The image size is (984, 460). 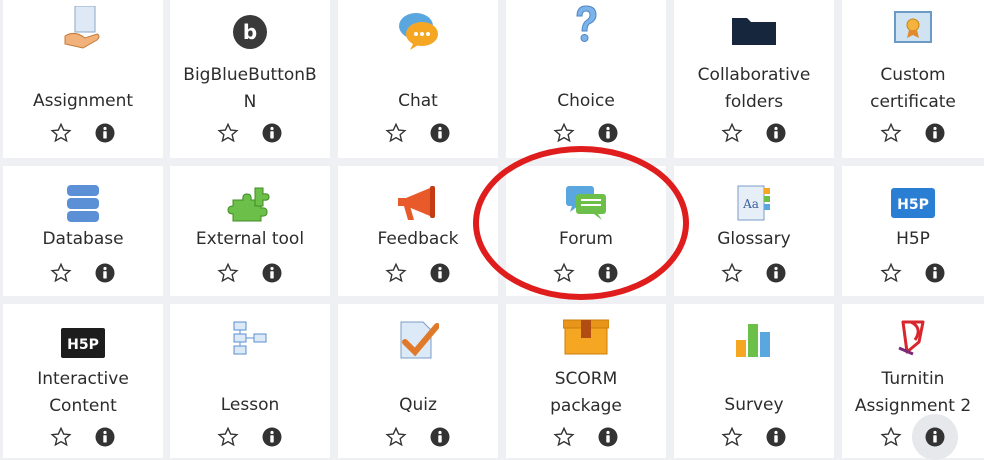 What do you see at coordinates (418, 239) in the screenshot?
I see `activity-label: Feedback` at bounding box center [418, 239].